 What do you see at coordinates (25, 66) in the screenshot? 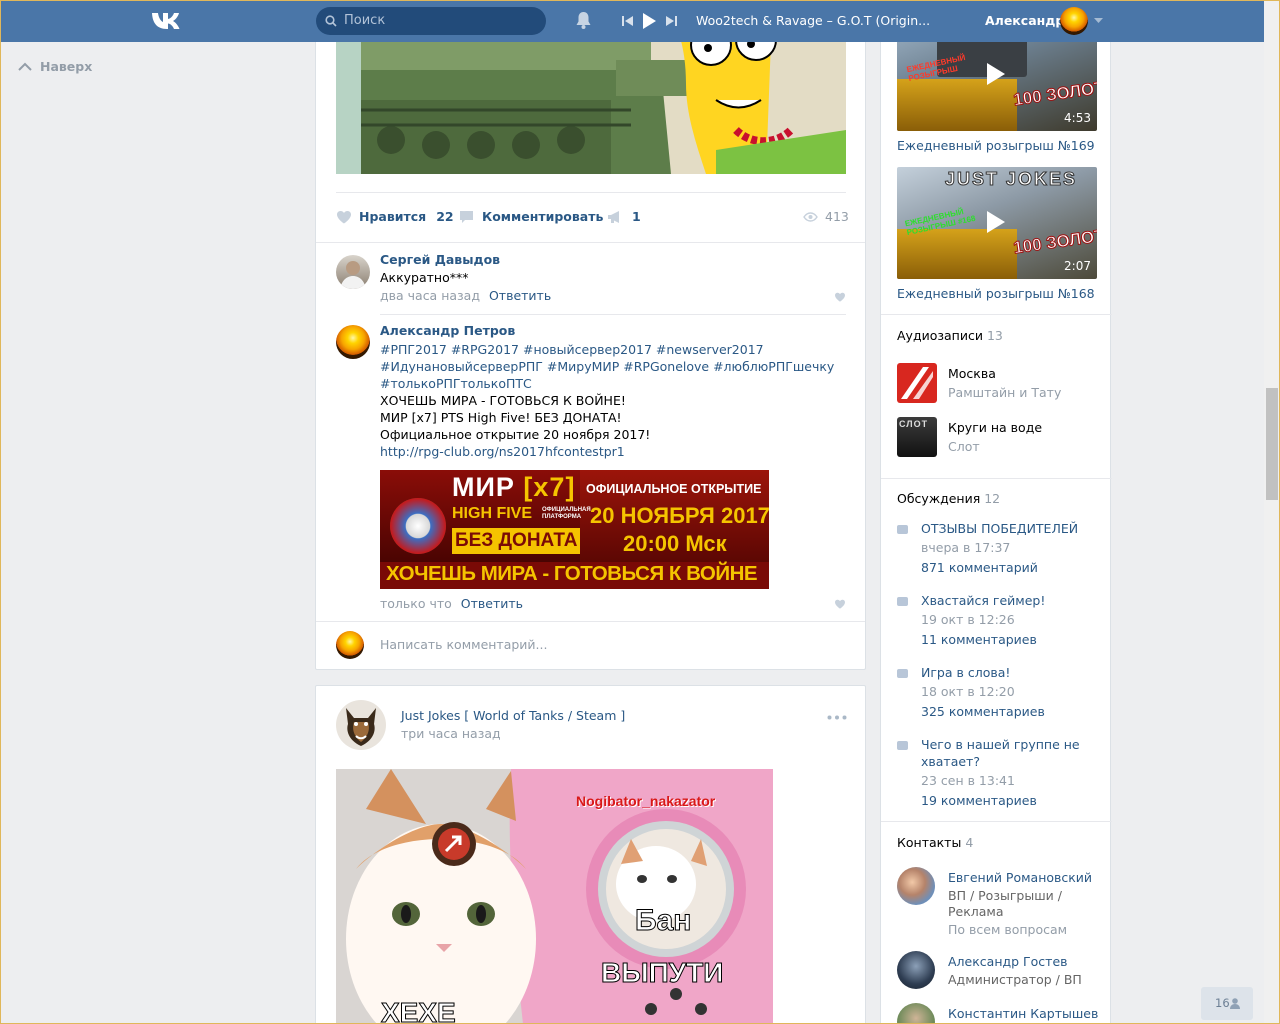
I see `chevron-up-icon` at bounding box center [25, 66].